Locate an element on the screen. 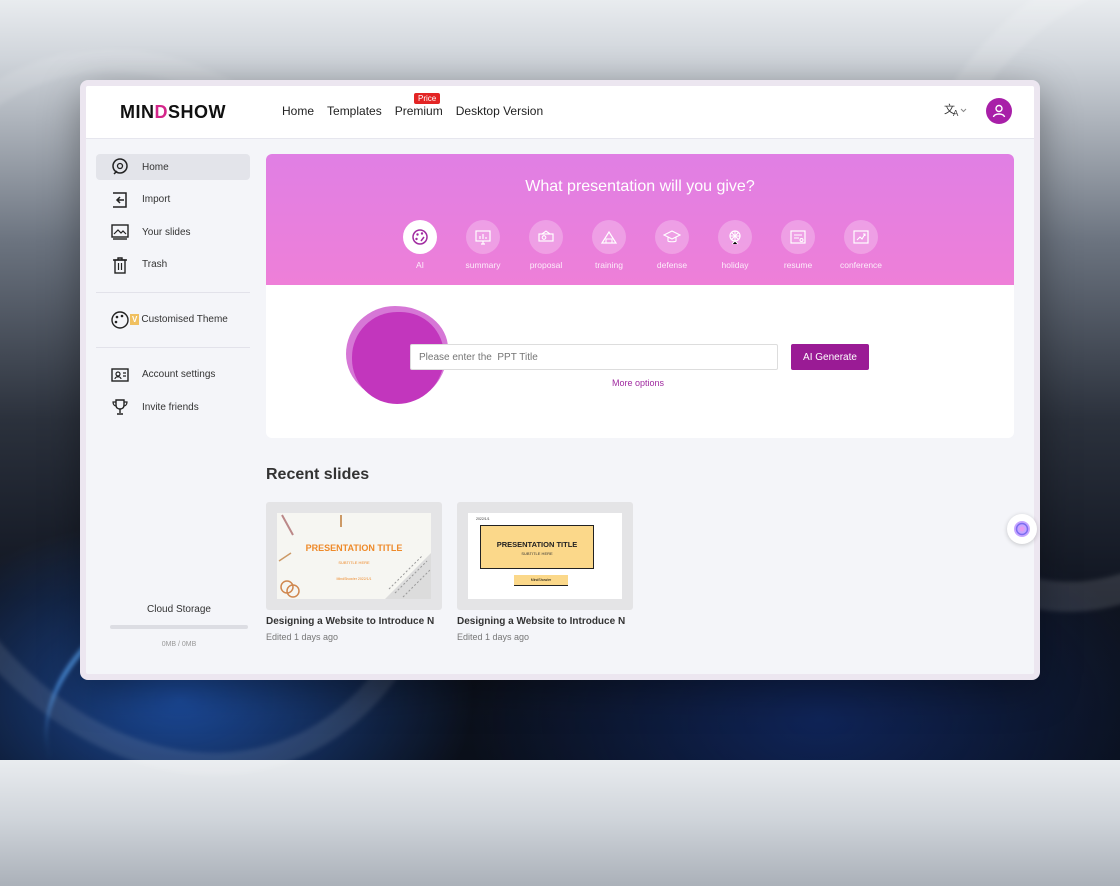  category-resume: resume is located at coordinates (798, 245).